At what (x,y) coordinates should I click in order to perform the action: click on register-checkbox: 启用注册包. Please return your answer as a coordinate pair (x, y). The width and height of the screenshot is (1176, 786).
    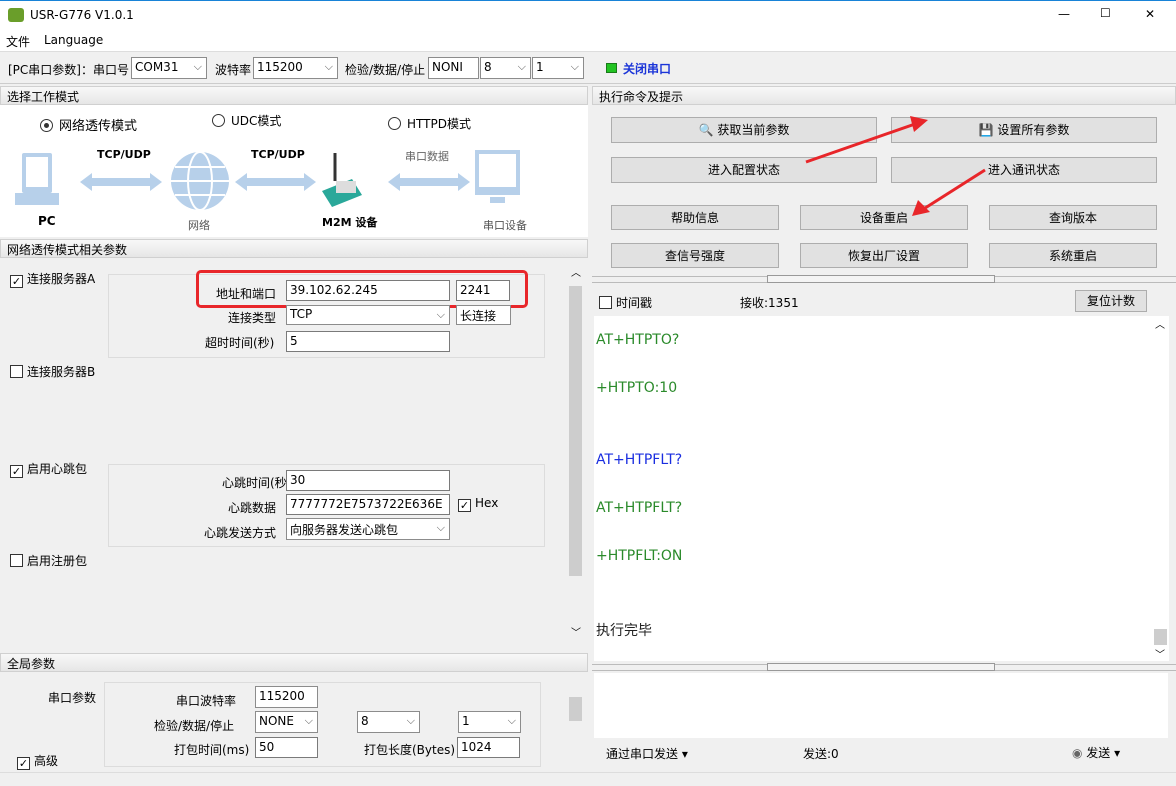
    Looking at the image, I should click on (48, 560).